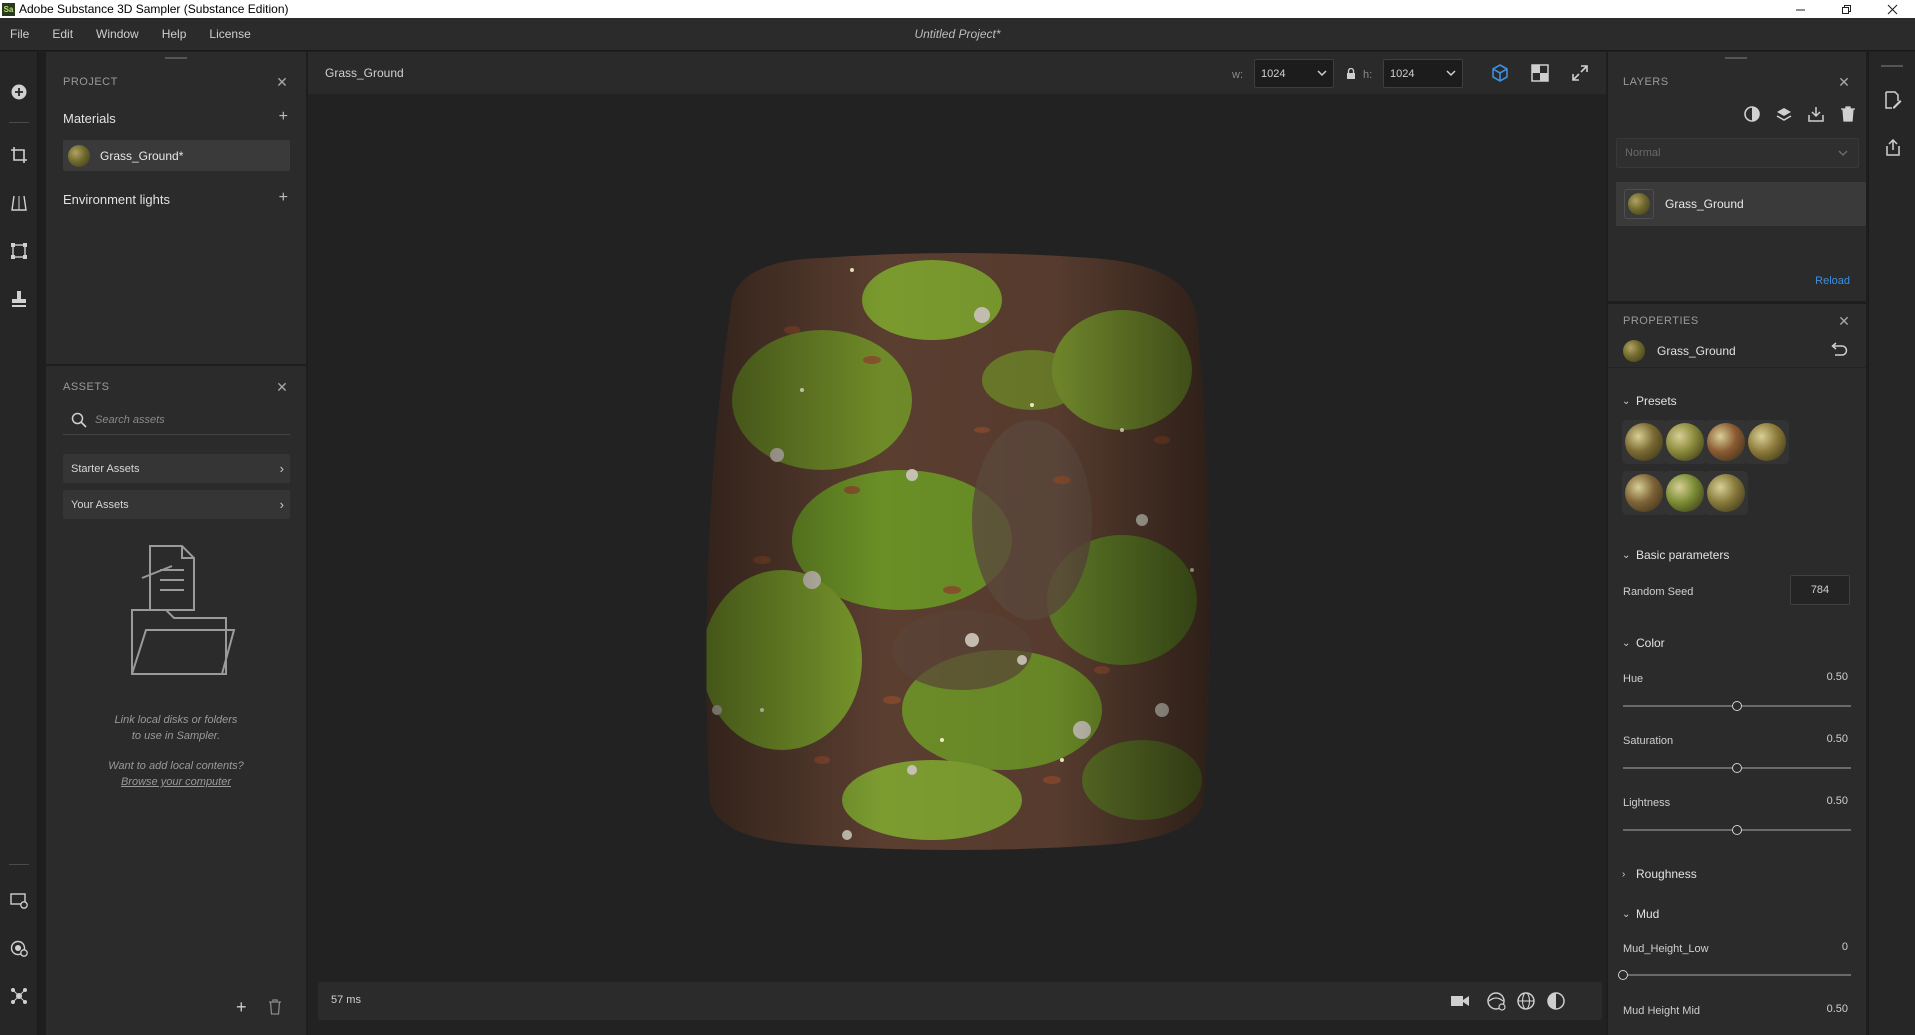 The height and width of the screenshot is (1035, 1915). I want to click on mud-group-toggle: ⌄ Mud, so click(1640, 914).